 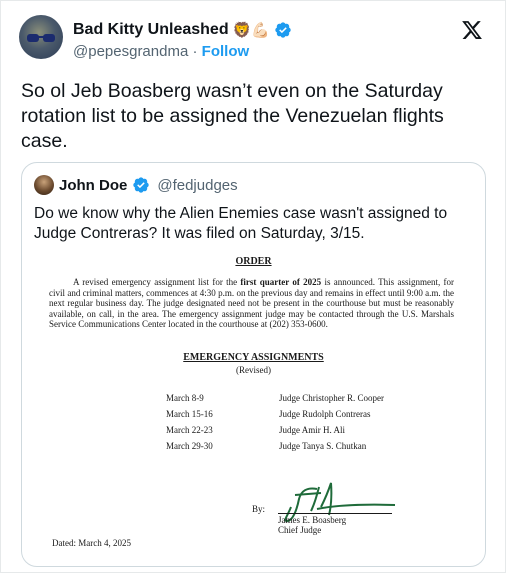 What do you see at coordinates (189, 414) in the screenshot?
I see `assignment-date: March 15-16` at bounding box center [189, 414].